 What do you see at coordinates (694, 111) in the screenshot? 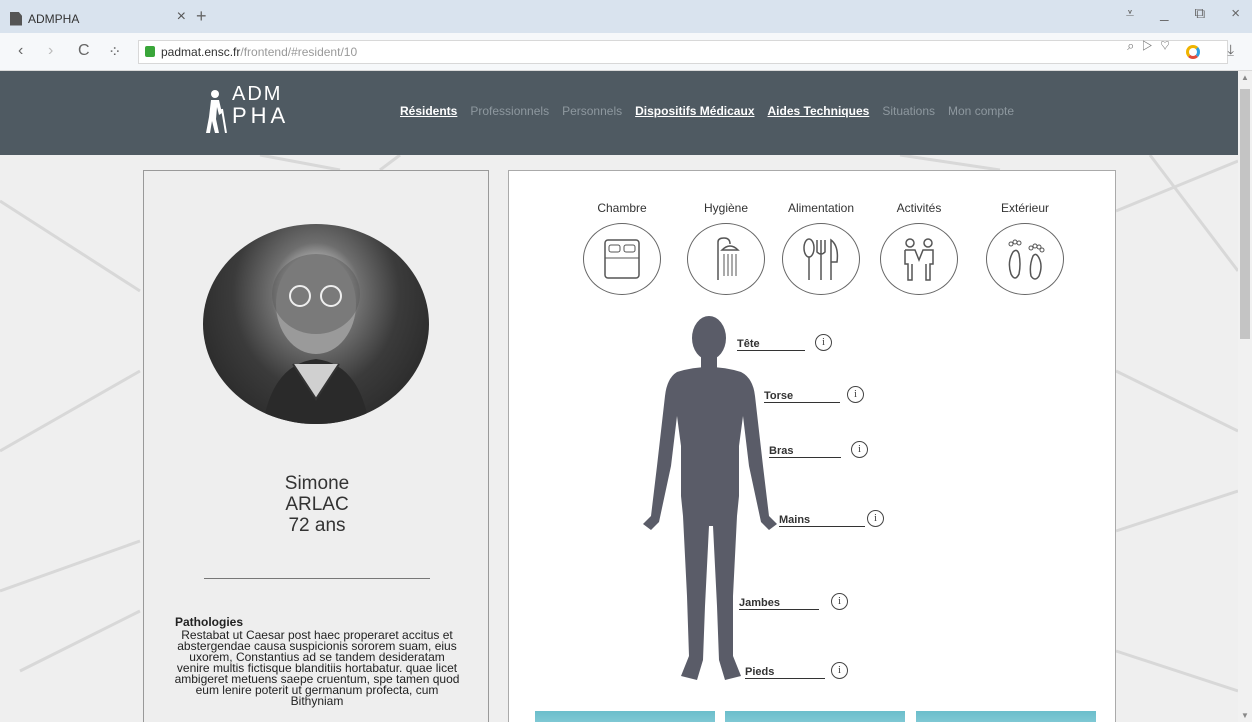
I see `nav-dispositifs-medicaux: Dispositifs Médicaux` at bounding box center [694, 111].